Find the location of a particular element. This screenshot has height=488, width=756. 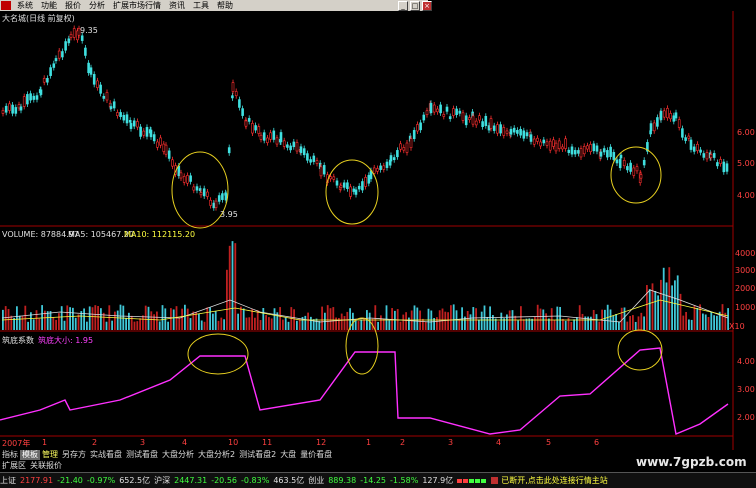

tab-market-analysis-2: 大盘分析2 is located at coordinates (216, 455).